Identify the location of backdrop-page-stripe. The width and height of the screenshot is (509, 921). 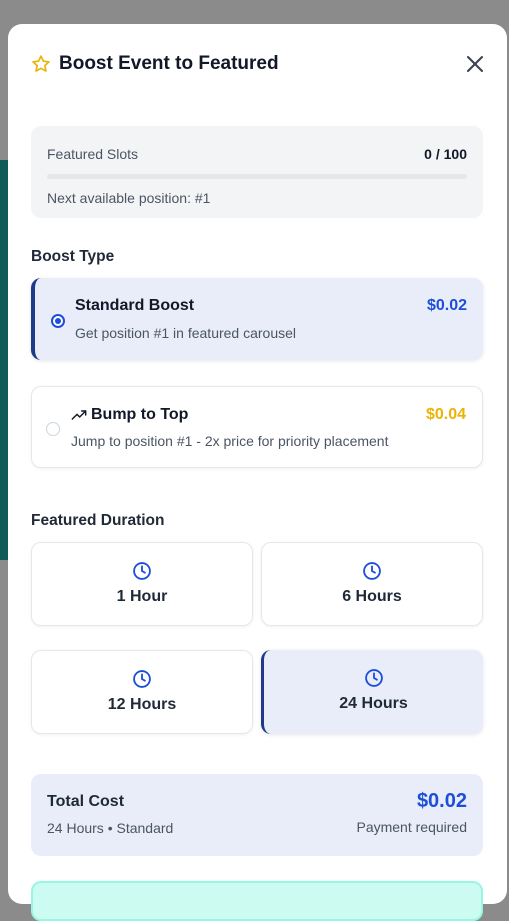
(4, 360).